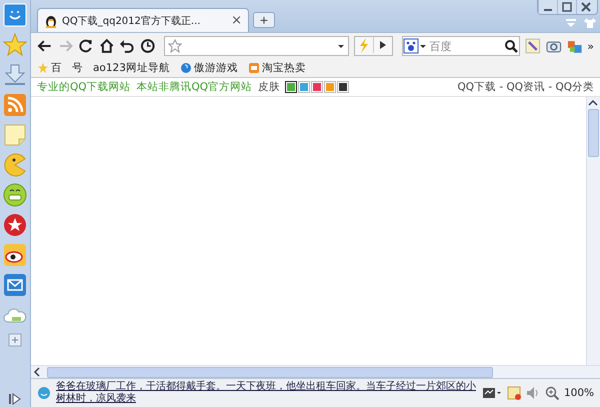  What do you see at coordinates (15, 195) in the screenshot?
I see `grin-icon` at bounding box center [15, 195].